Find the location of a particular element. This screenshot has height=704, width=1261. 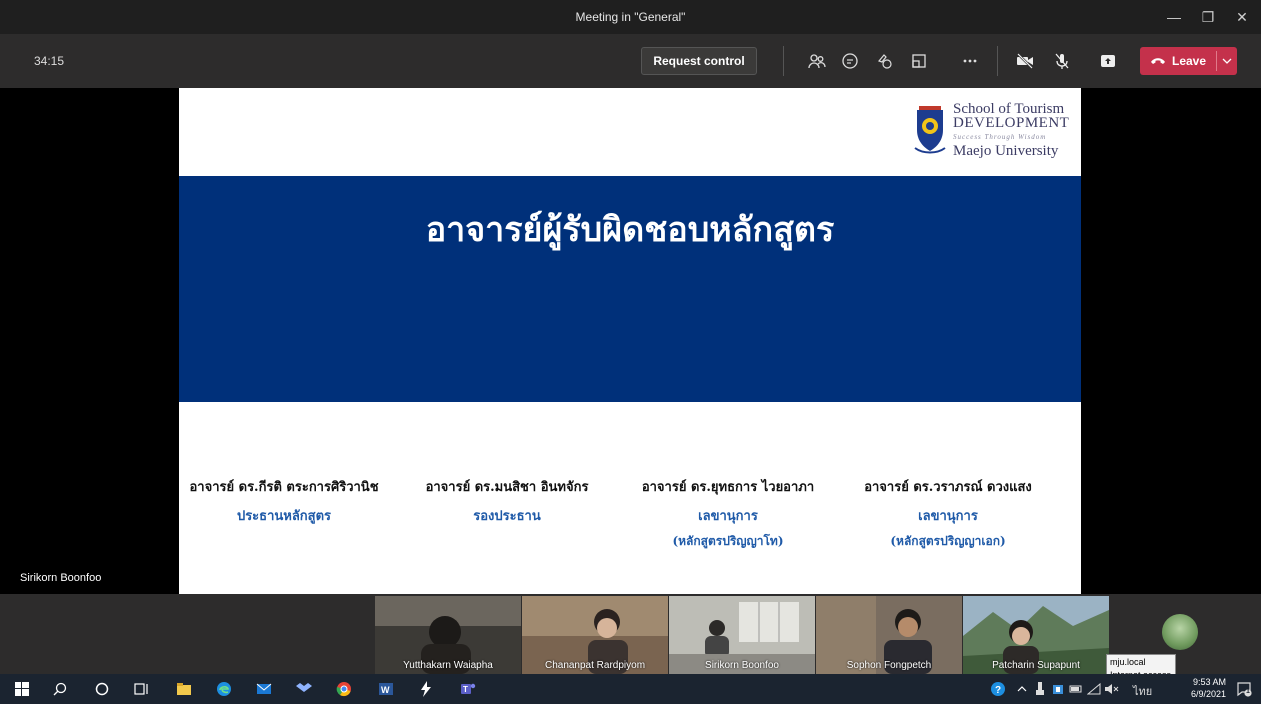

faculty-role: ประธานหลักสูตร is located at coordinates (284, 516).